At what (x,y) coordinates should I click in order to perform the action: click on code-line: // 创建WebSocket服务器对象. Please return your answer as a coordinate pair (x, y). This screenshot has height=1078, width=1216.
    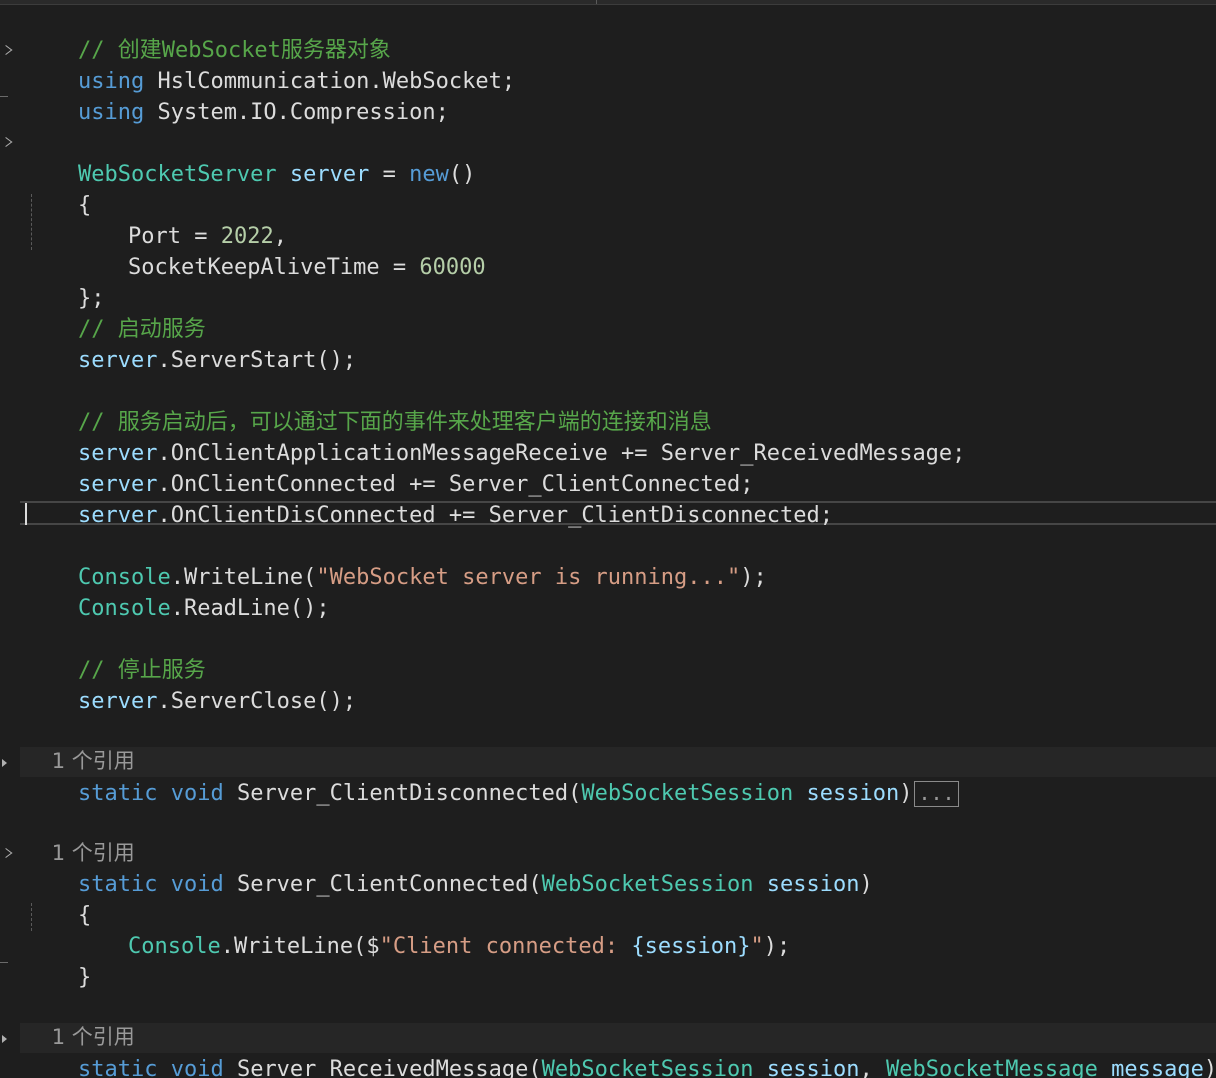
    Looking at the image, I should click on (208, 33).